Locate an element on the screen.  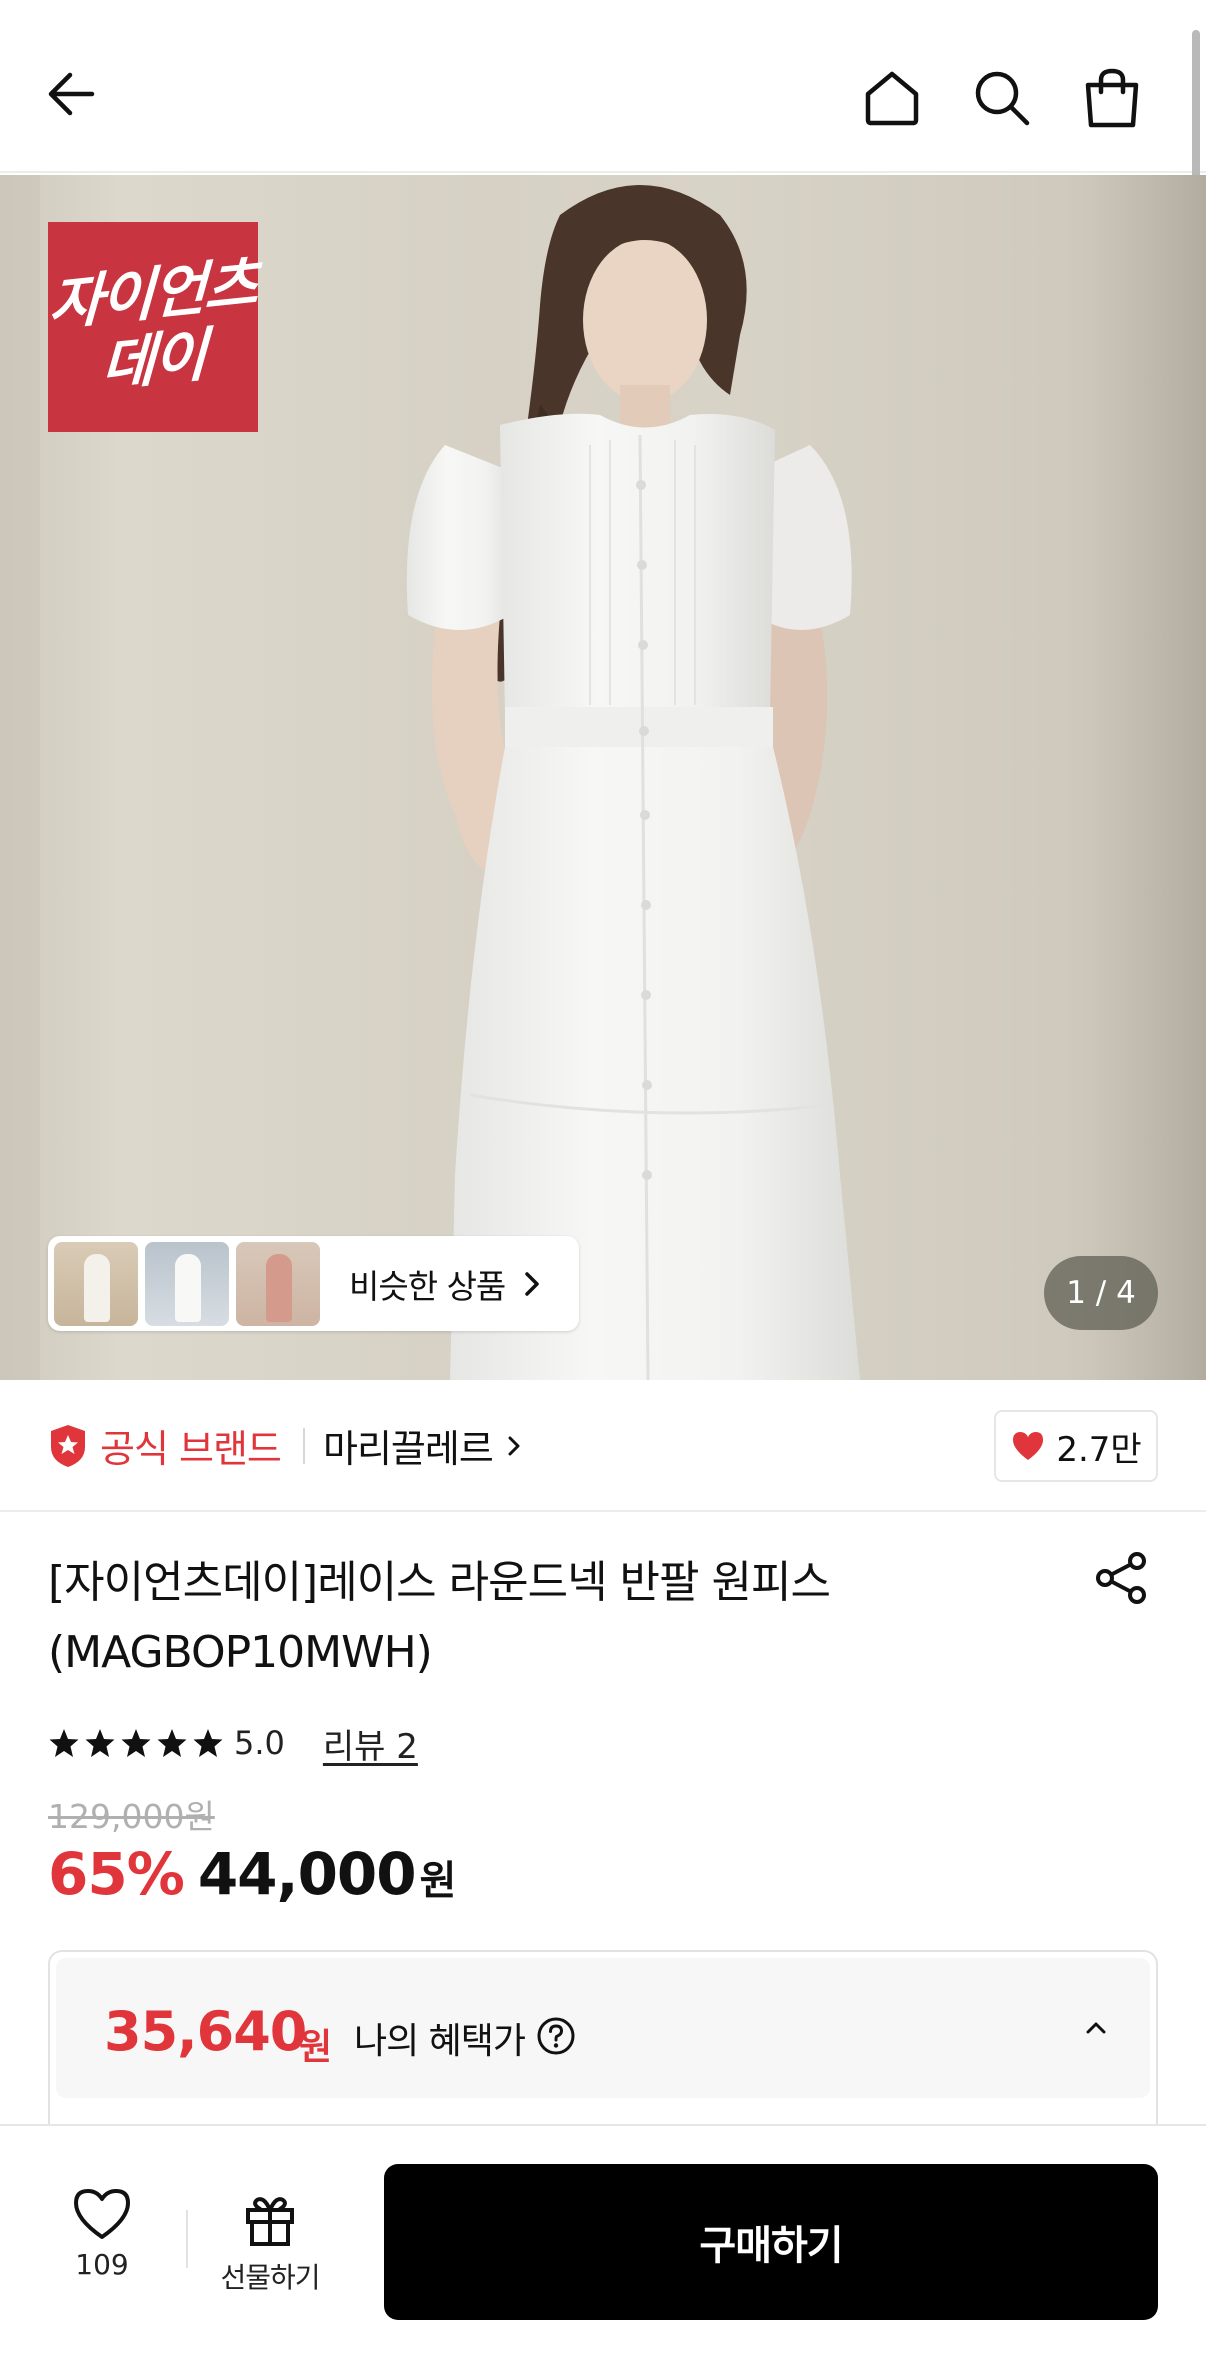
gift-icon is located at coordinates (270, 2221).